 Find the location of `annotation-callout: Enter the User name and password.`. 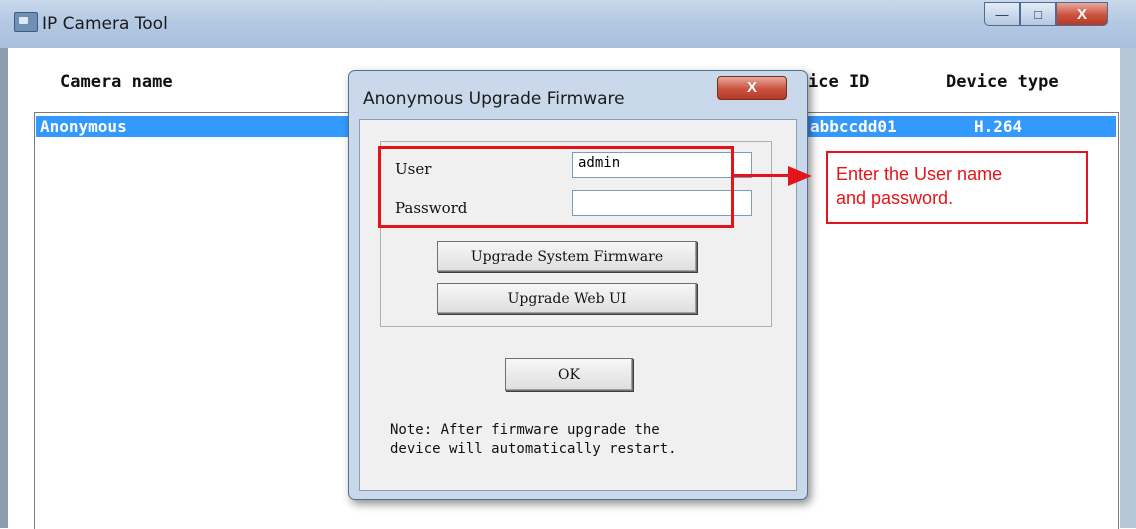

annotation-callout: Enter the User name and password. is located at coordinates (957, 187).